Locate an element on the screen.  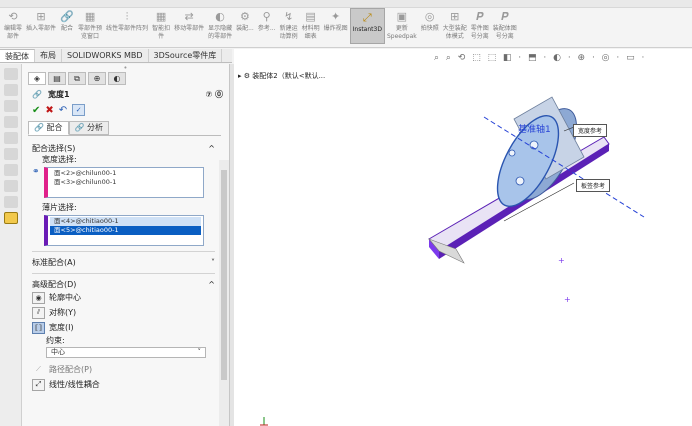
width-selection-row: ⚭ 面<2>@chilun00-1 面<3>@chilun00-1 is located at coordinates (126, 182).